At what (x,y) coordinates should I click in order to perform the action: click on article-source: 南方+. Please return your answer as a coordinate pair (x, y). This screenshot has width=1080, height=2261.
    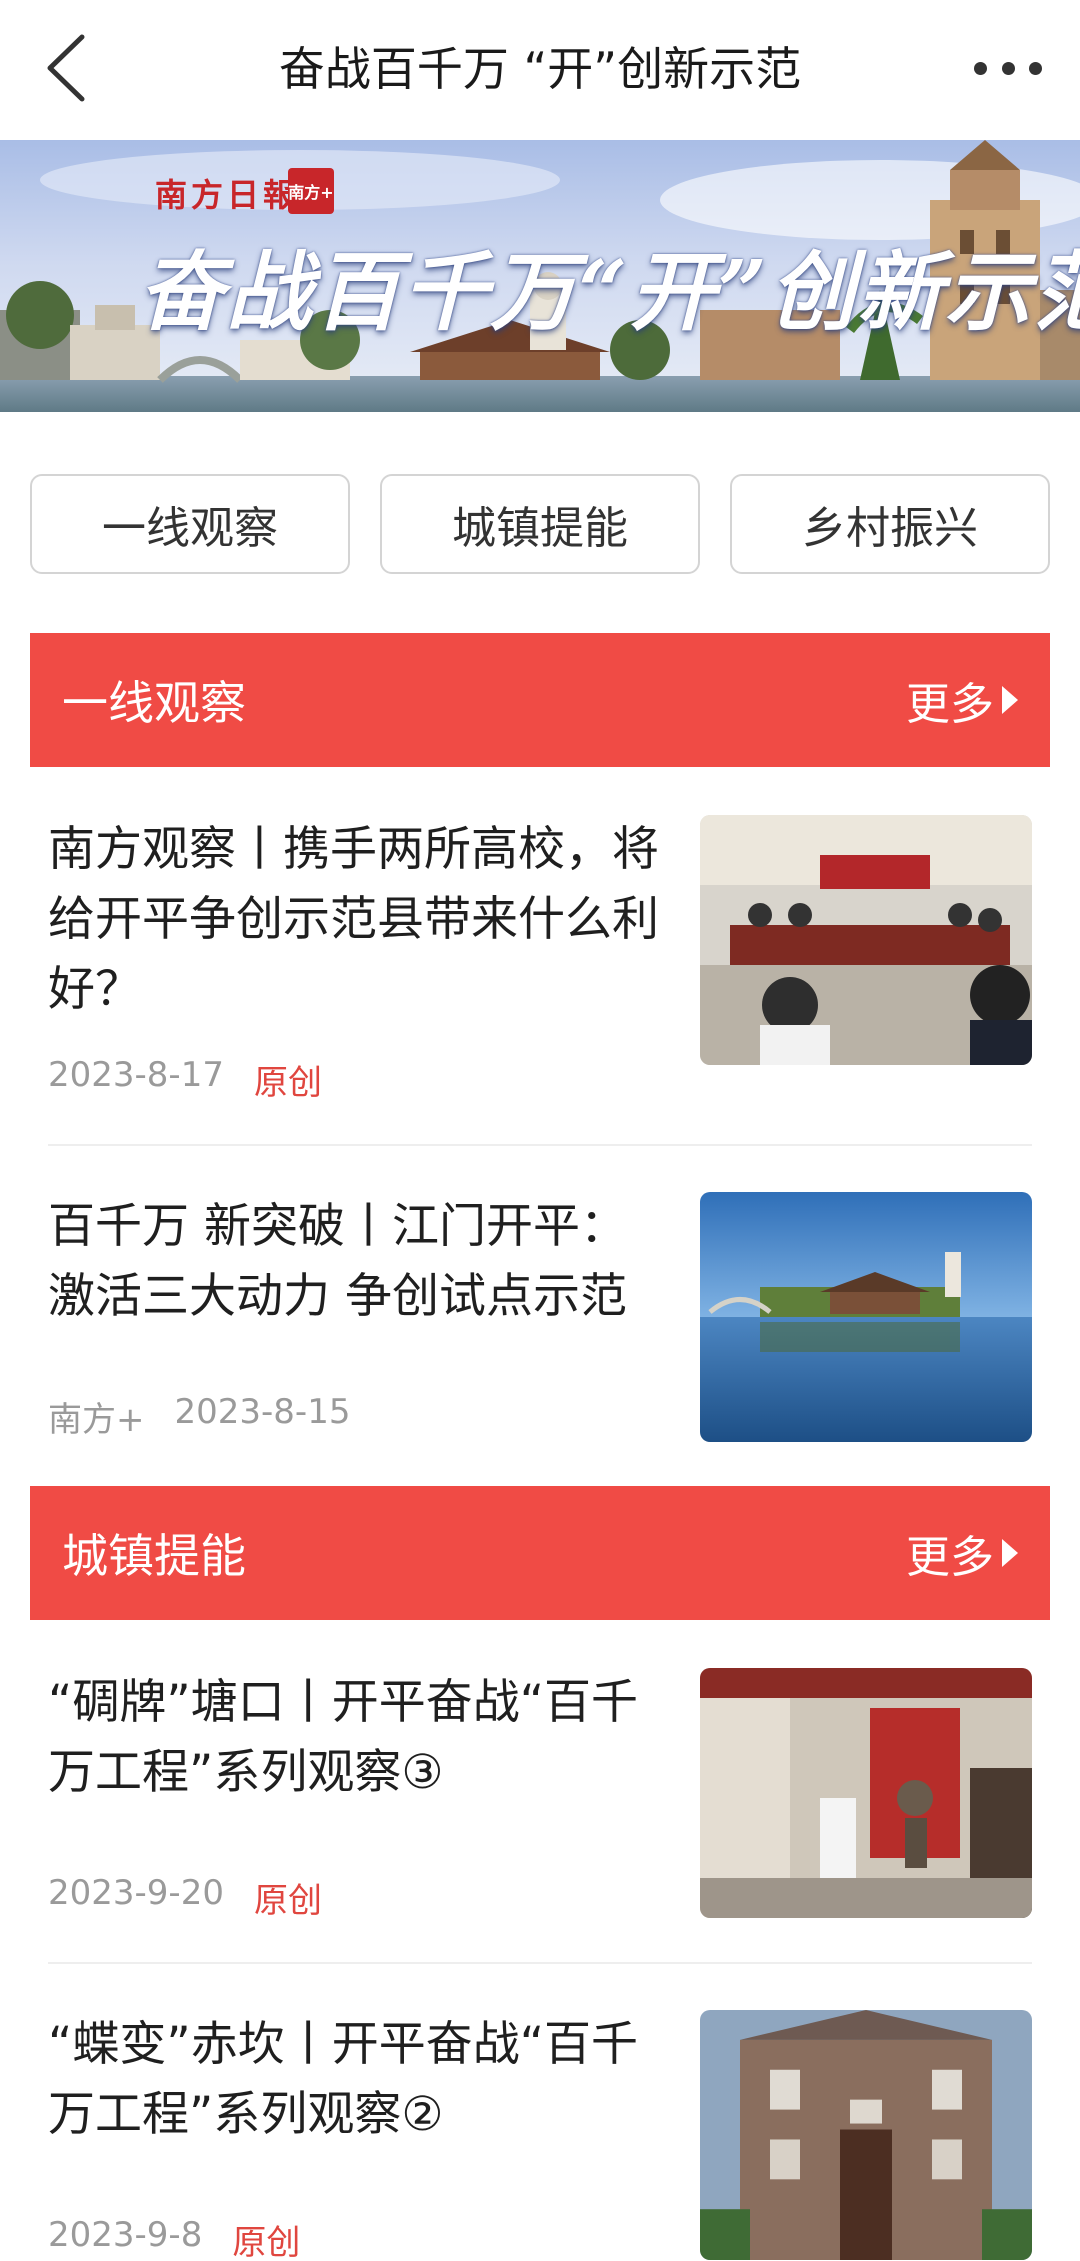
    Looking at the image, I should click on (96, 1420).